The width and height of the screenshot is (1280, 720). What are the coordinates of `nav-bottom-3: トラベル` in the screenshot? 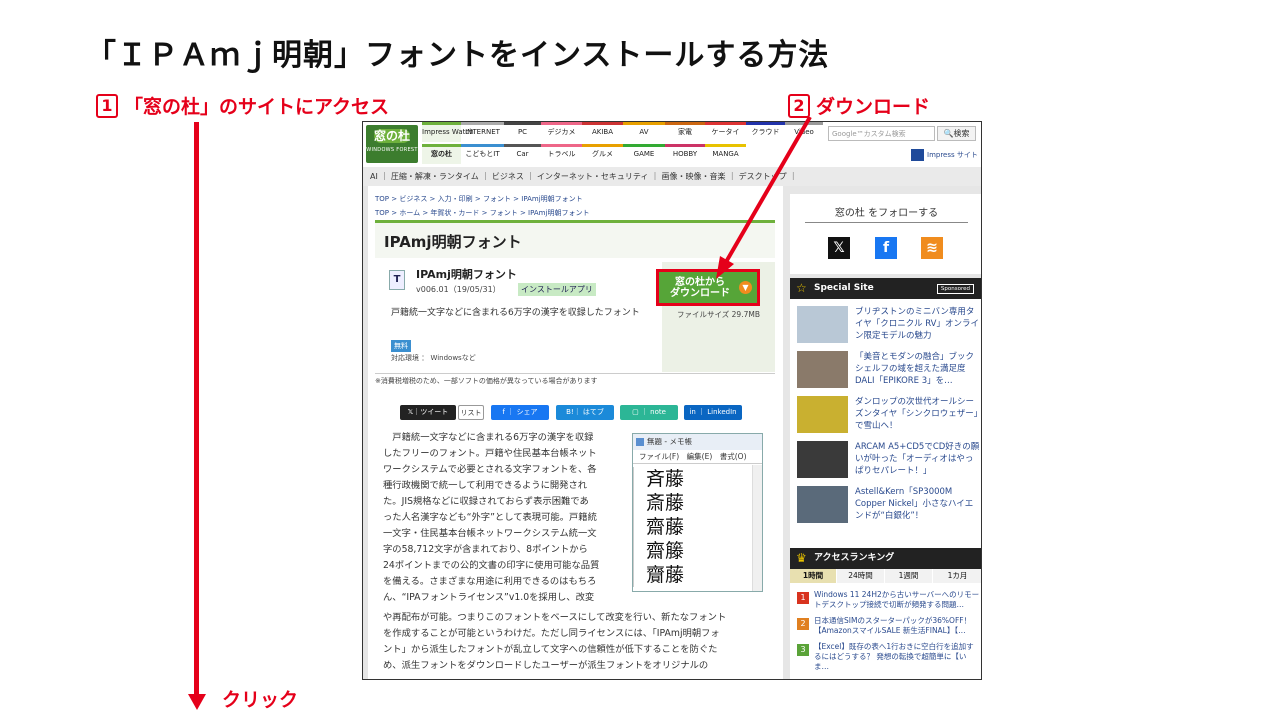 It's located at (561, 154).